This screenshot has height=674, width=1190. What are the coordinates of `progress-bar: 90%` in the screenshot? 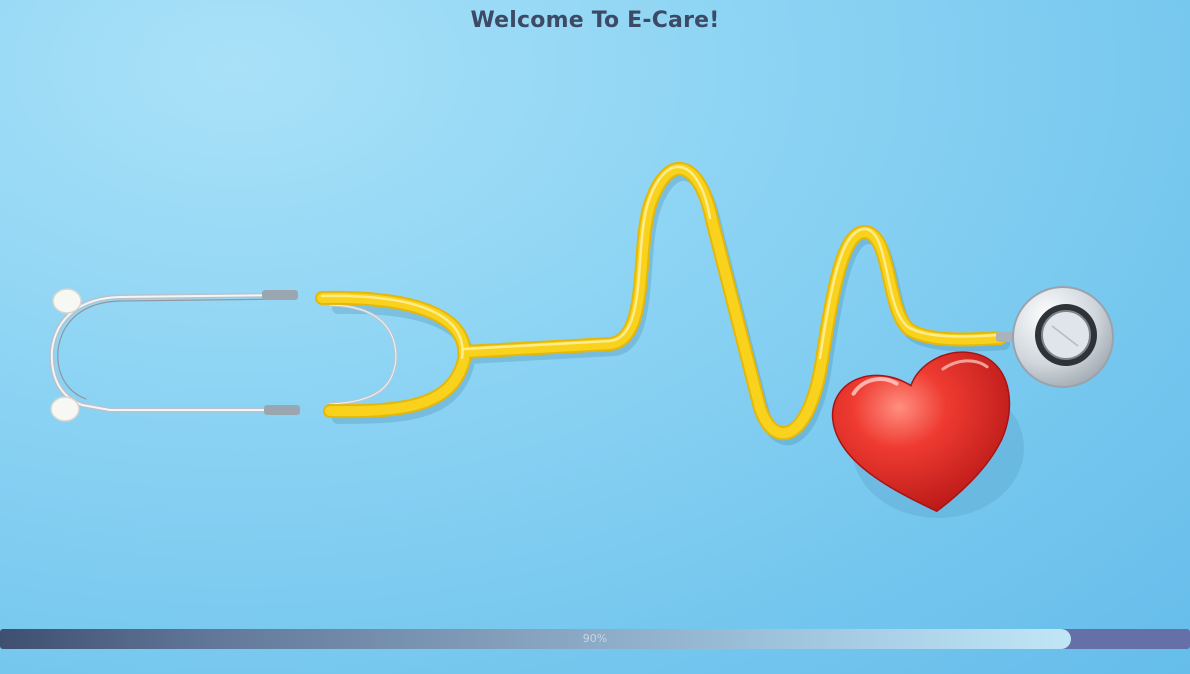 It's located at (595, 639).